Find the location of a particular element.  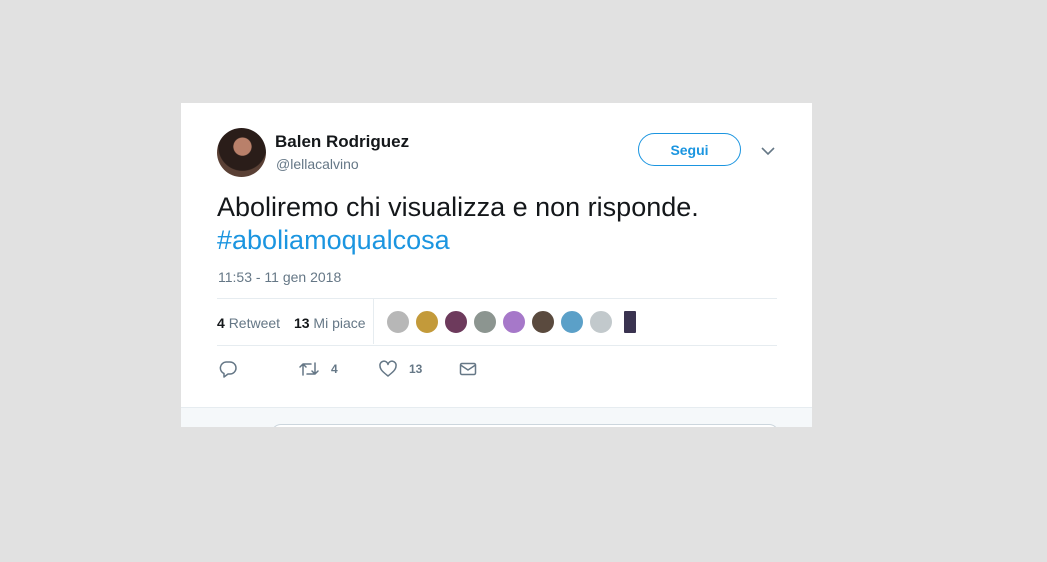

liker-avatars is located at coordinates (514, 322).